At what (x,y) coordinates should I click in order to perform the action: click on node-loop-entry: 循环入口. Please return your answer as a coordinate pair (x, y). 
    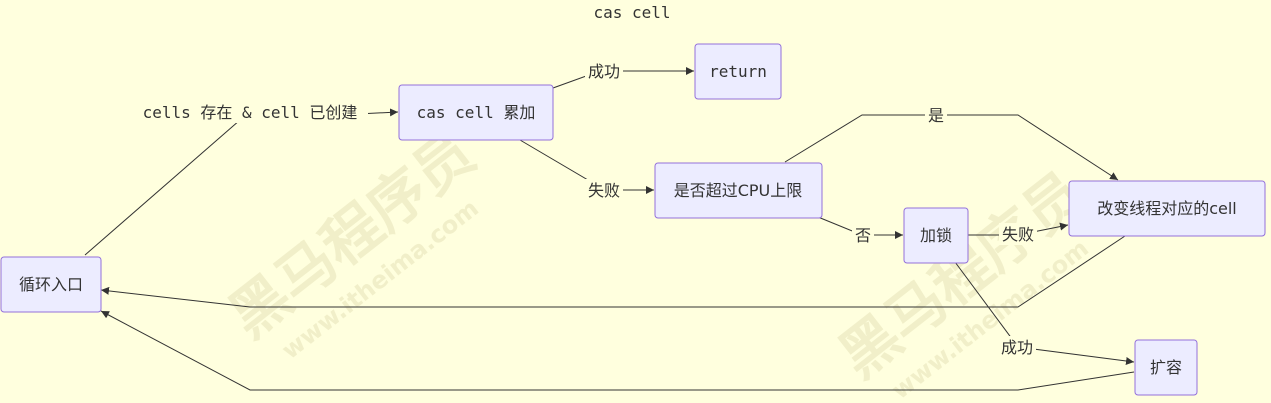
    Looking at the image, I should click on (51, 284).